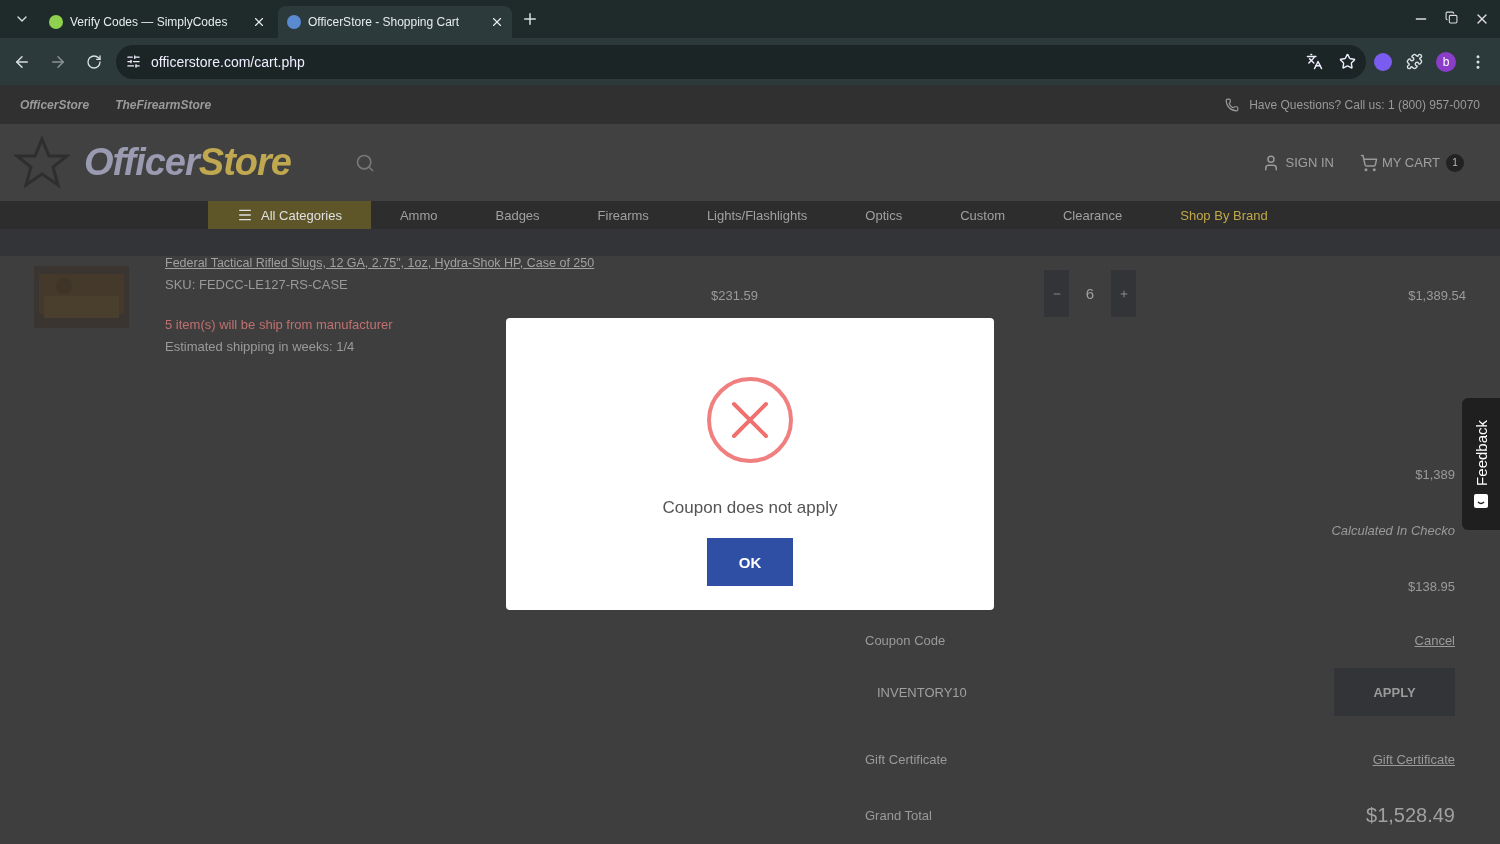 The height and width of the screenshot is (844, 1500). I want to click on unit-price: $231.59, so click(734, 296).